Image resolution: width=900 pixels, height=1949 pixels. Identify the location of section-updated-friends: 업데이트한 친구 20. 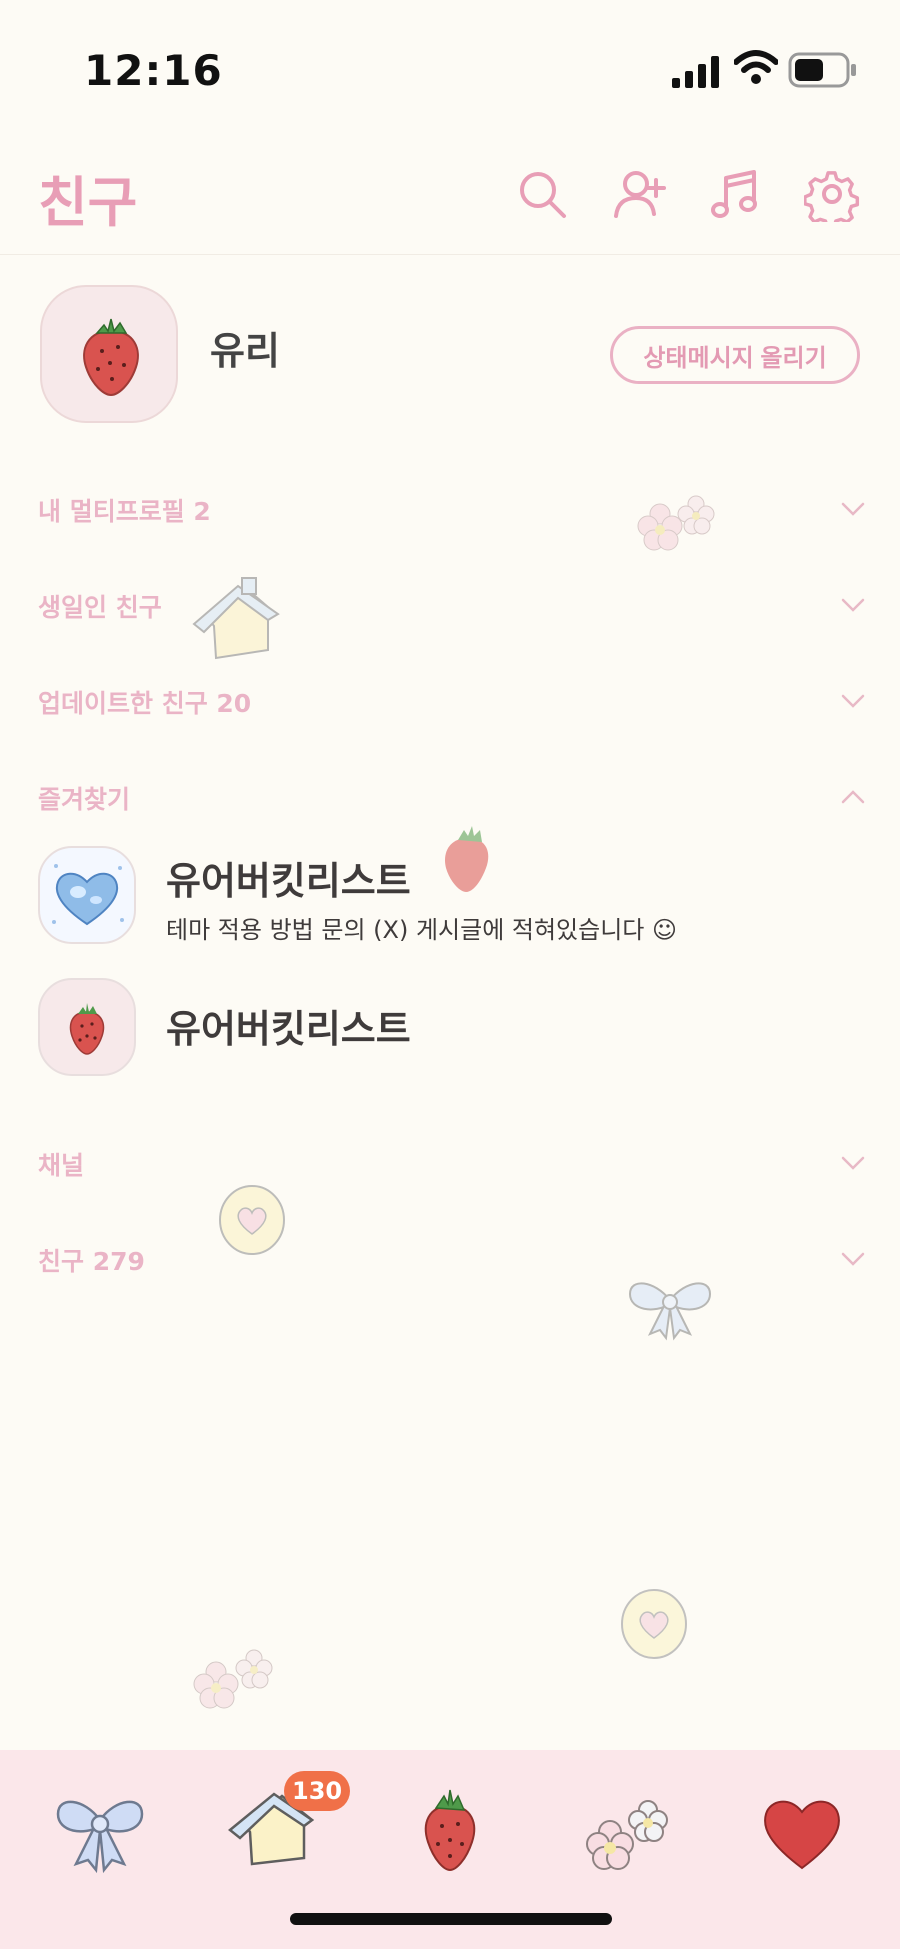
(453, 701).